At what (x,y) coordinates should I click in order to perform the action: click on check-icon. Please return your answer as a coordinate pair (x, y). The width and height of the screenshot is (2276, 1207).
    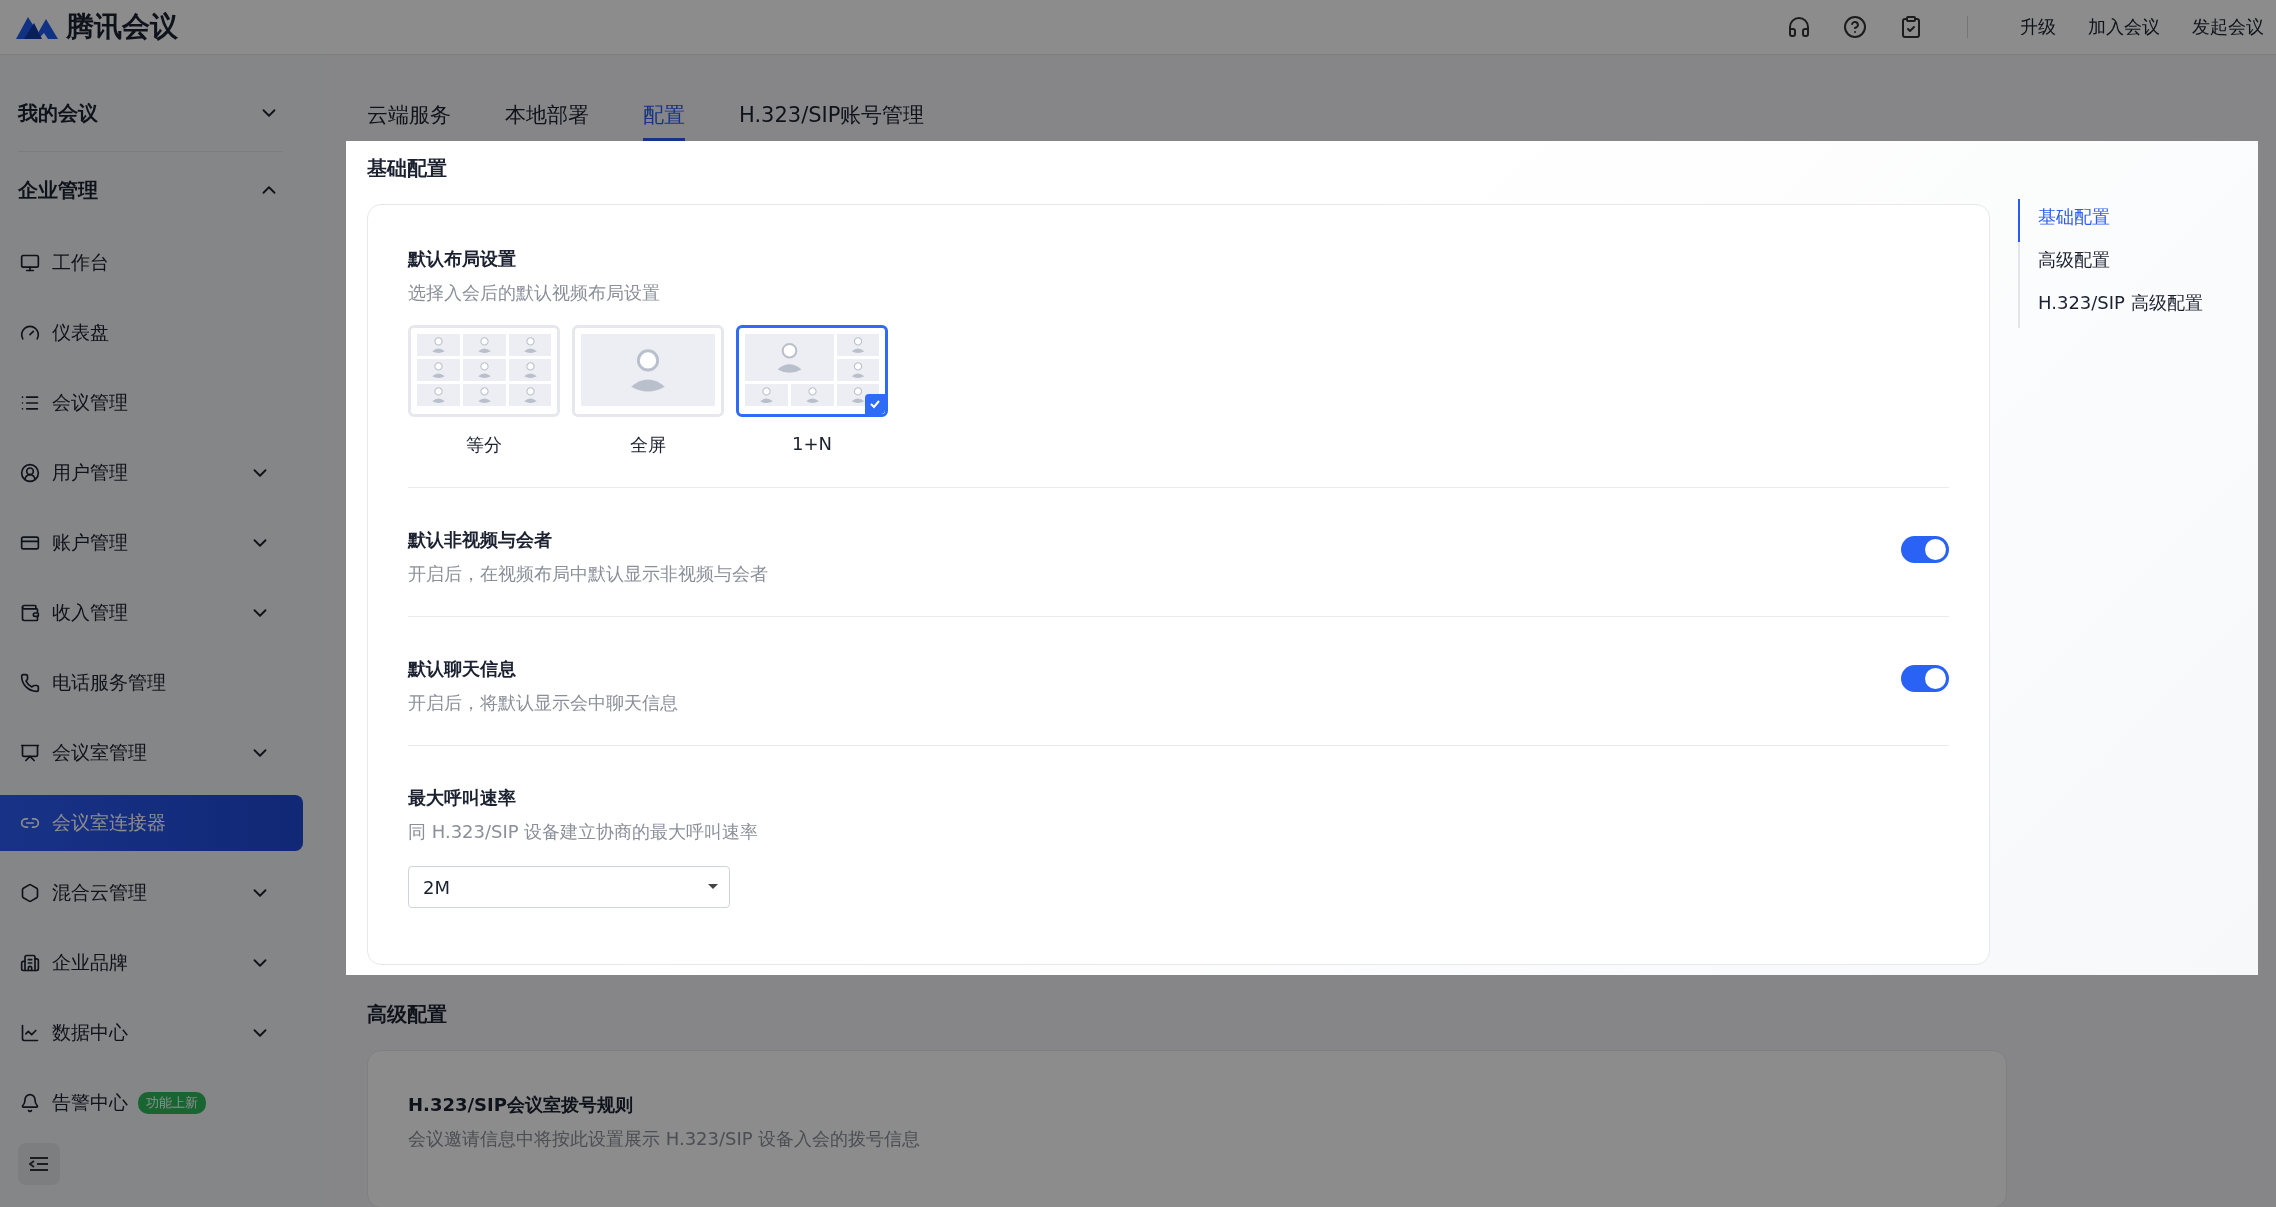
    Looking at the image, I should click on (875, 404).